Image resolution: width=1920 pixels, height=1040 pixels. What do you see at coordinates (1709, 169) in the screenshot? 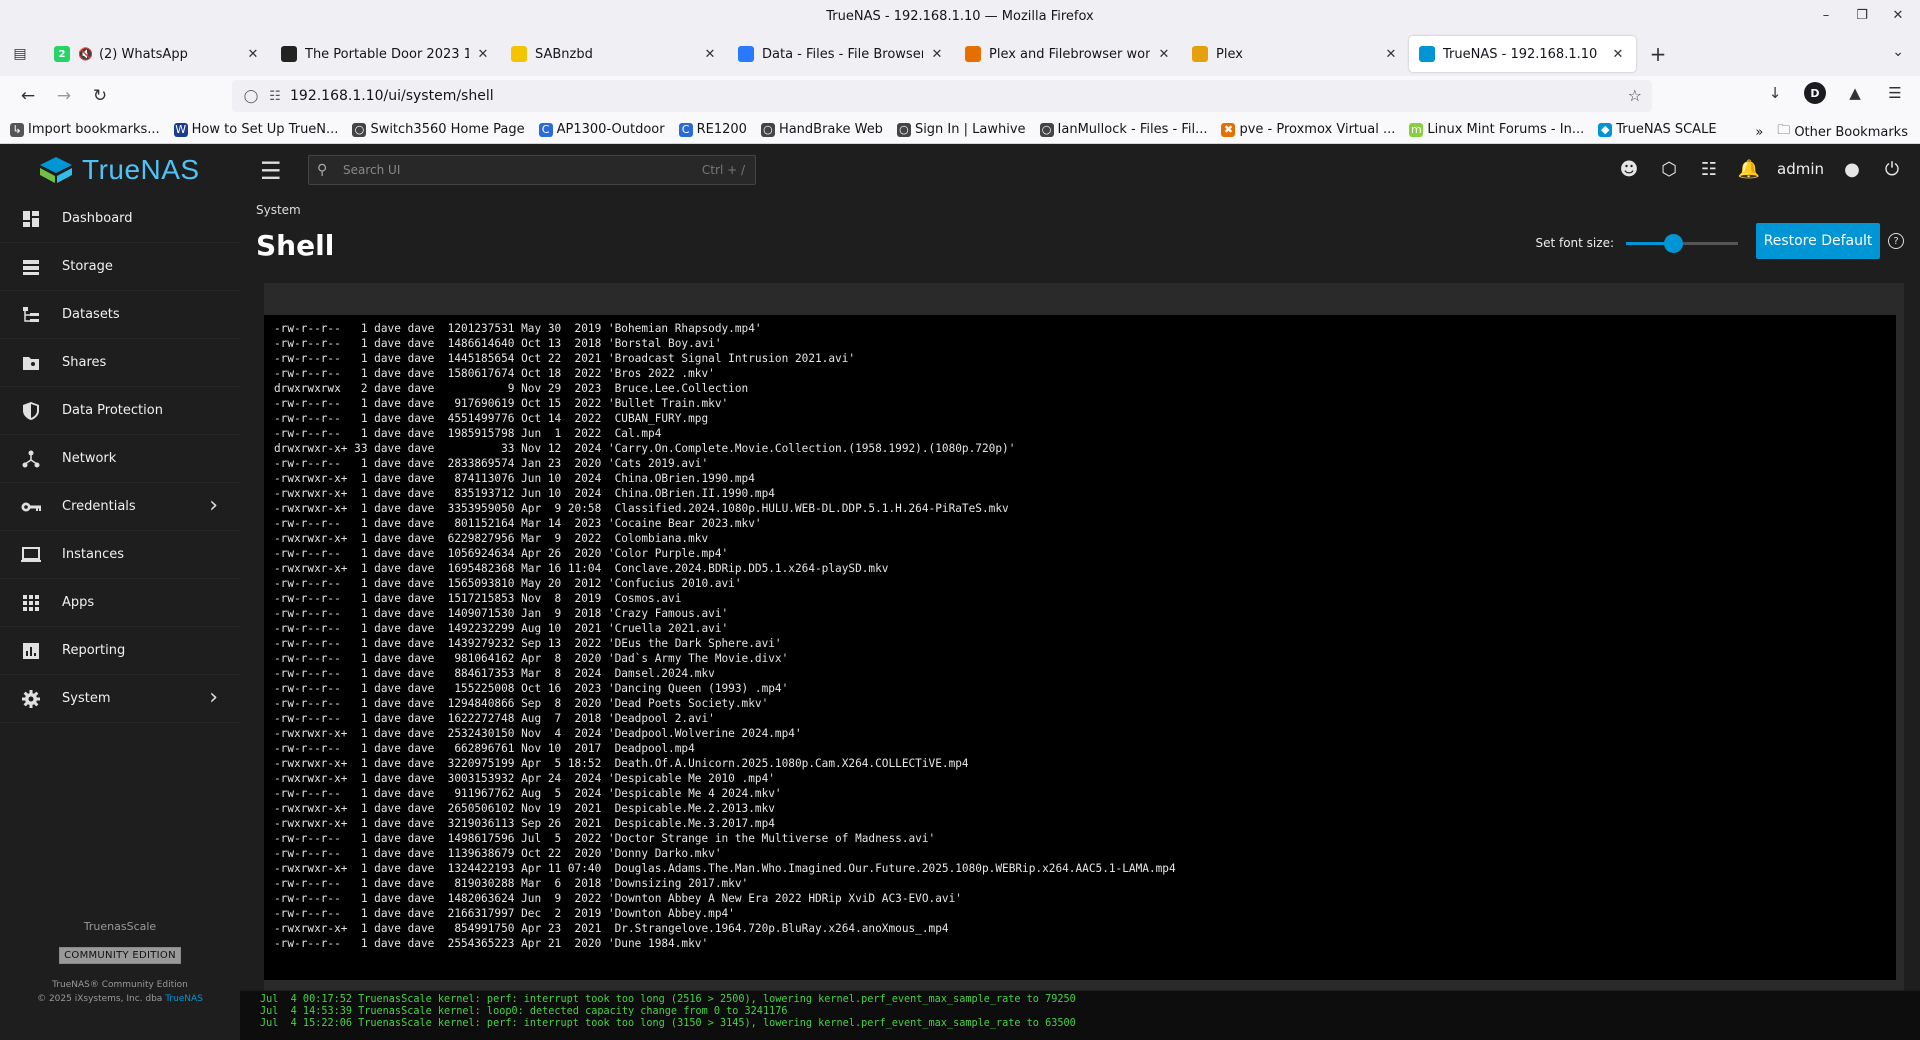
I see `jobs-icon: ☷` at bounding box center [1709, 169].